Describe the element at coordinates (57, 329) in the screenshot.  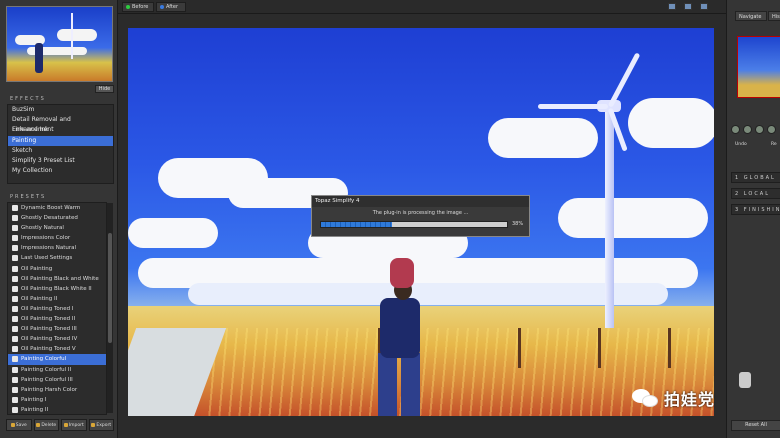
I see `preset-item: Oil Painting Toned III` at that location.